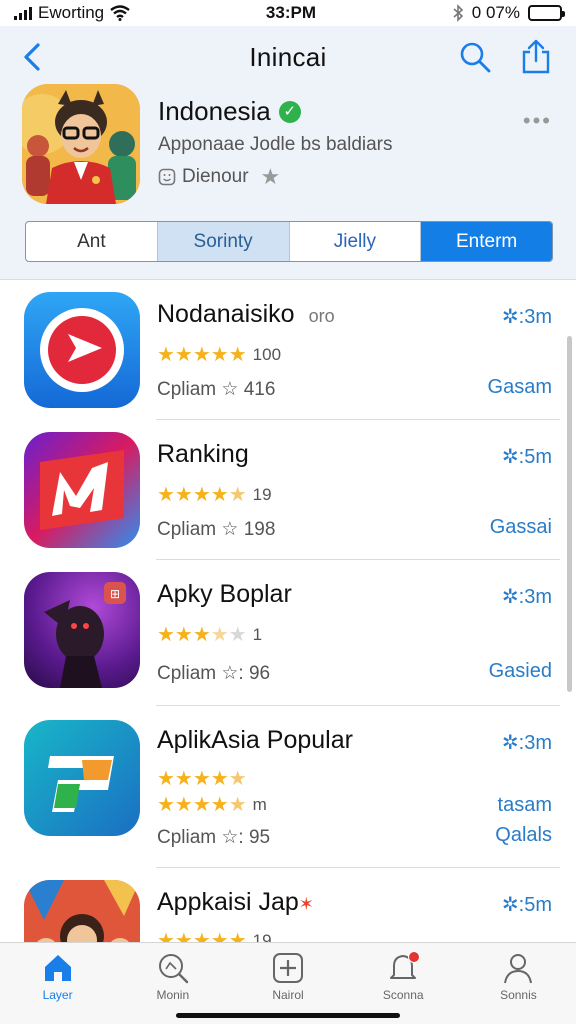 The width and height of the screenshot is (576, 1024). What do you see at coordinates (214, 111) in the screenshot?
I see `featured-app-name: Indonesia` at bounding box center [214, 111].